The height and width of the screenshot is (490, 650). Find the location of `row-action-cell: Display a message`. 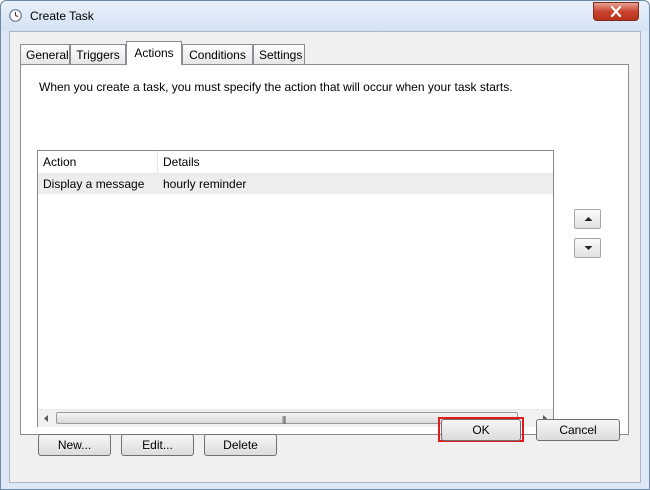

row-action-cell: Display a message is located at coordinates (94, 184).